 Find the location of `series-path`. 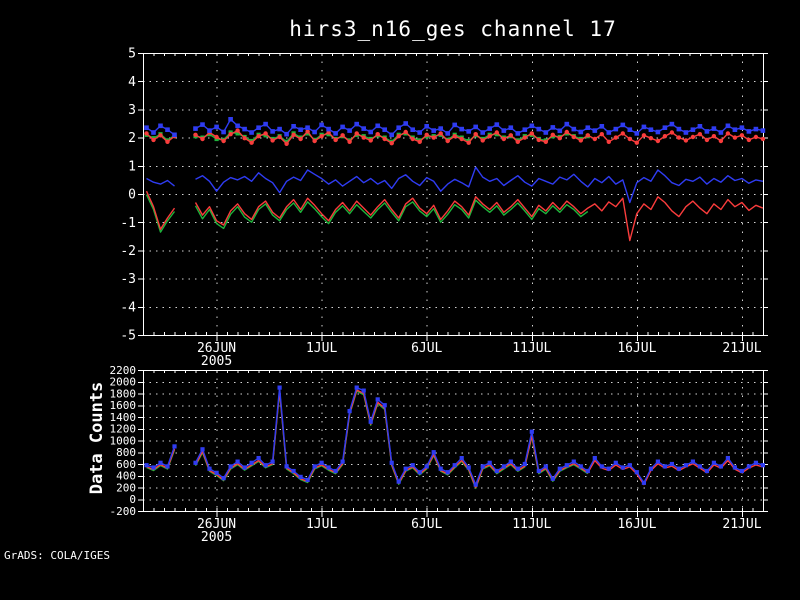

series-path is located at coordinates (455, 185).